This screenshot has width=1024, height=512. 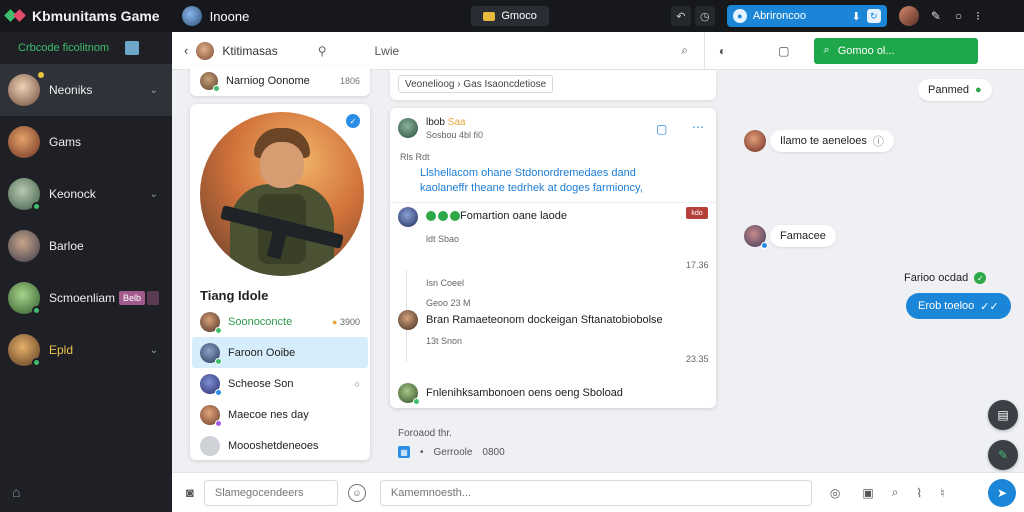 I want to click on reply-subtitle: Geoo 23 M, so click(x=448, y=303).